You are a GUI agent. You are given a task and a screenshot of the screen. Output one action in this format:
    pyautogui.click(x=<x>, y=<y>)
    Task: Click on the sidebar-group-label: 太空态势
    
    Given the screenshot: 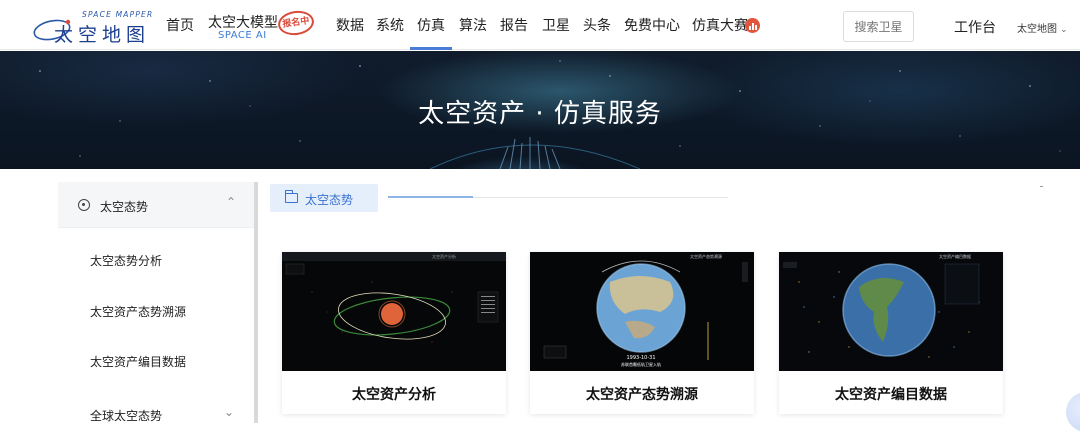 What is the action you would take?
    pyautogui.click(x=124, y=207)
    